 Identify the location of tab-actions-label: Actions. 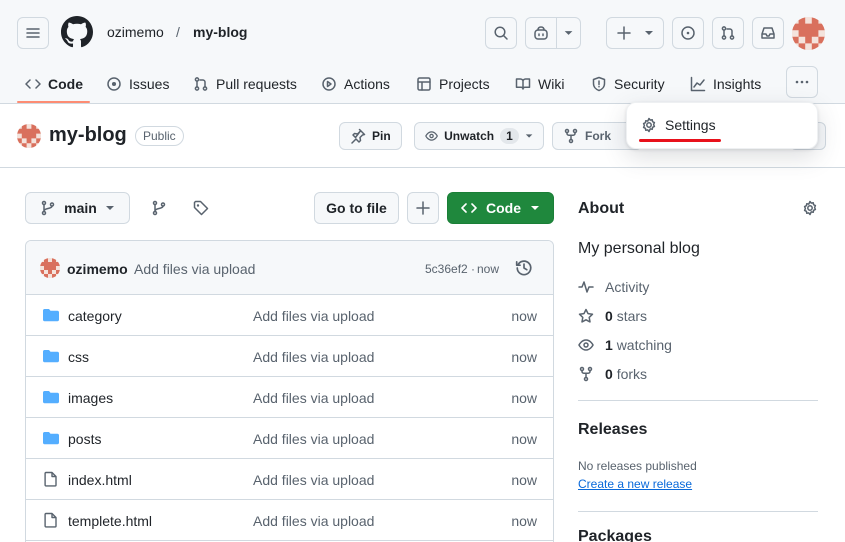
(367, 84).